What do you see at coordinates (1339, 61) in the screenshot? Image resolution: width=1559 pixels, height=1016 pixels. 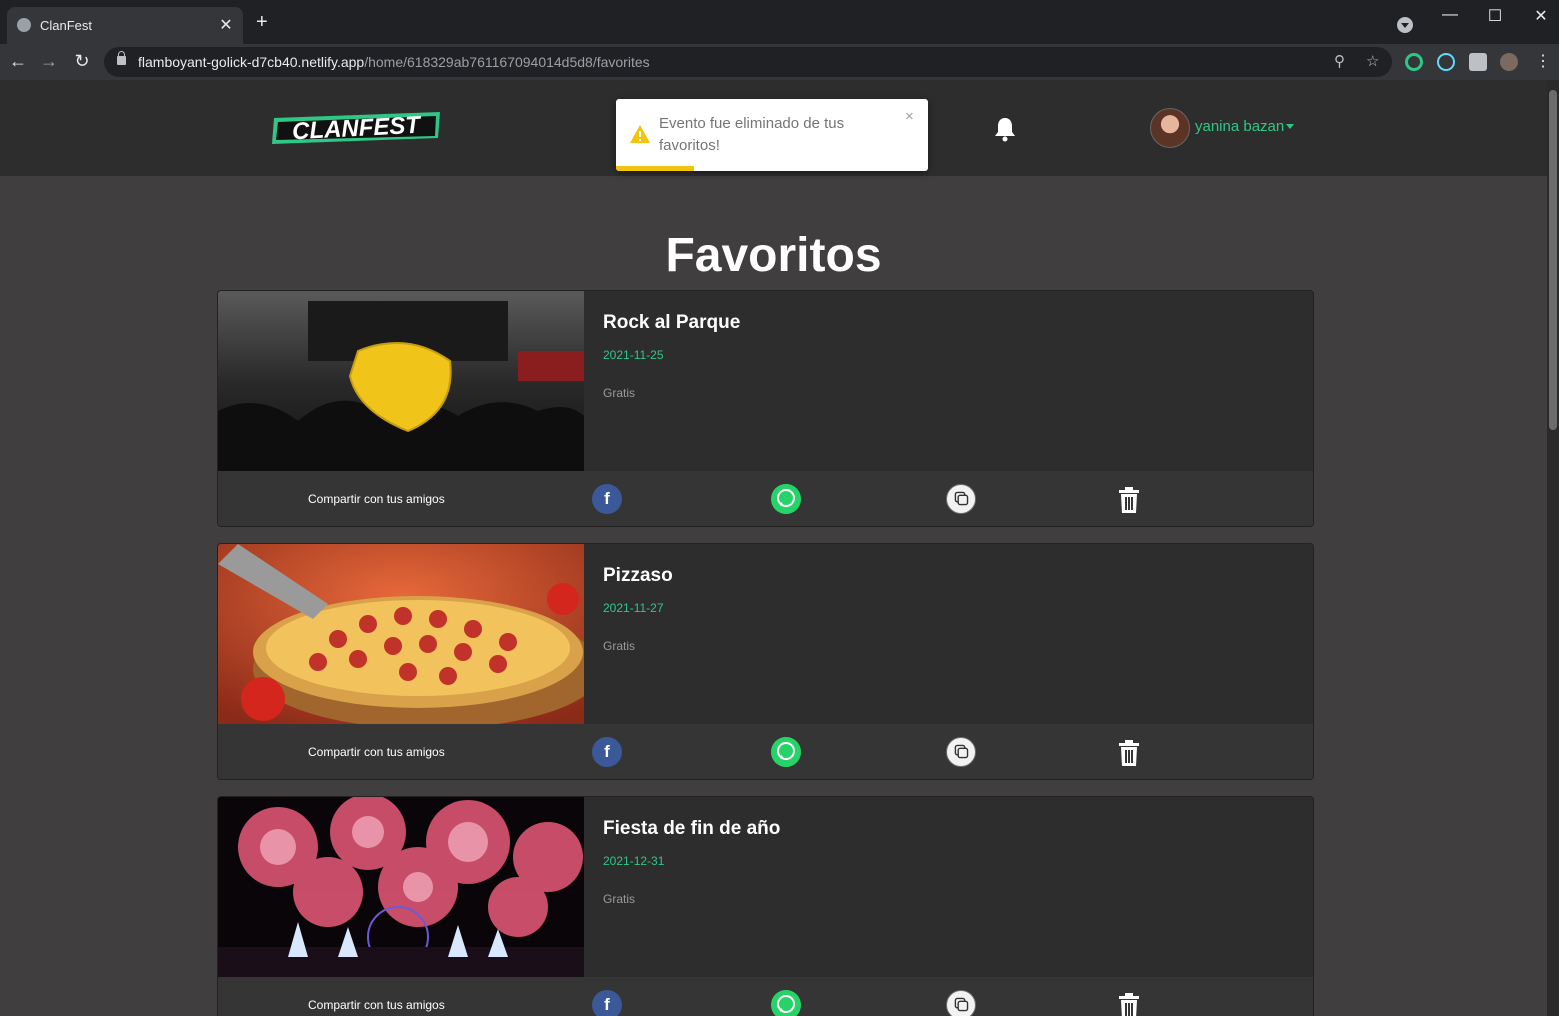 I see `location-icon: ⚲` at bounding box center [1339, 61].